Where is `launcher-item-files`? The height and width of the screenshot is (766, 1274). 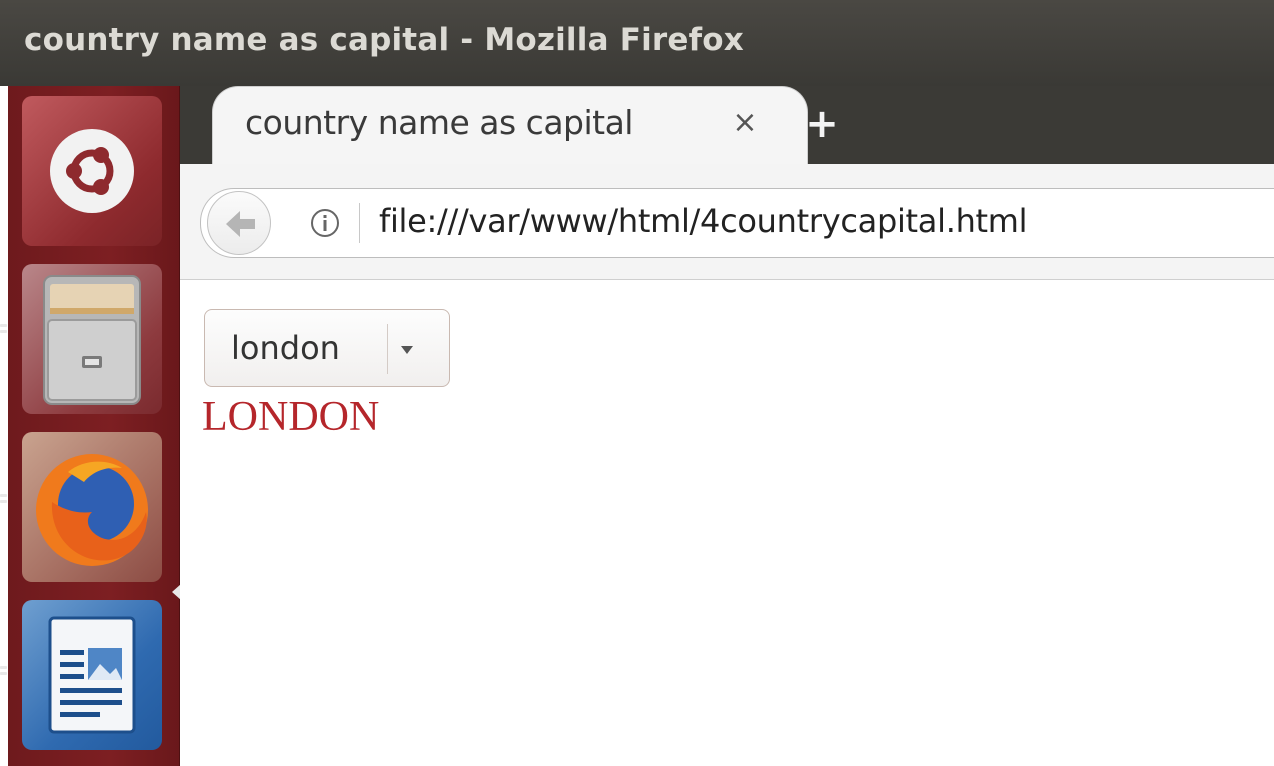
launcher-item-files is located at coordinates (92, 339).